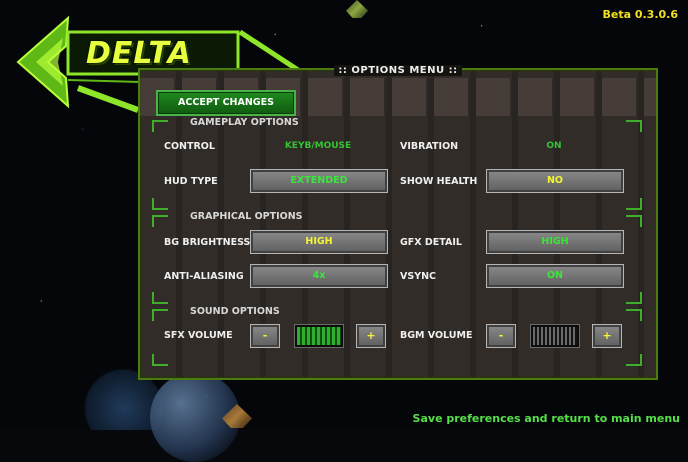  Describe the element at coordinates (198, 335) in the screenshot. I see `sfx-volume-label: SFX VOLUME` at that location.